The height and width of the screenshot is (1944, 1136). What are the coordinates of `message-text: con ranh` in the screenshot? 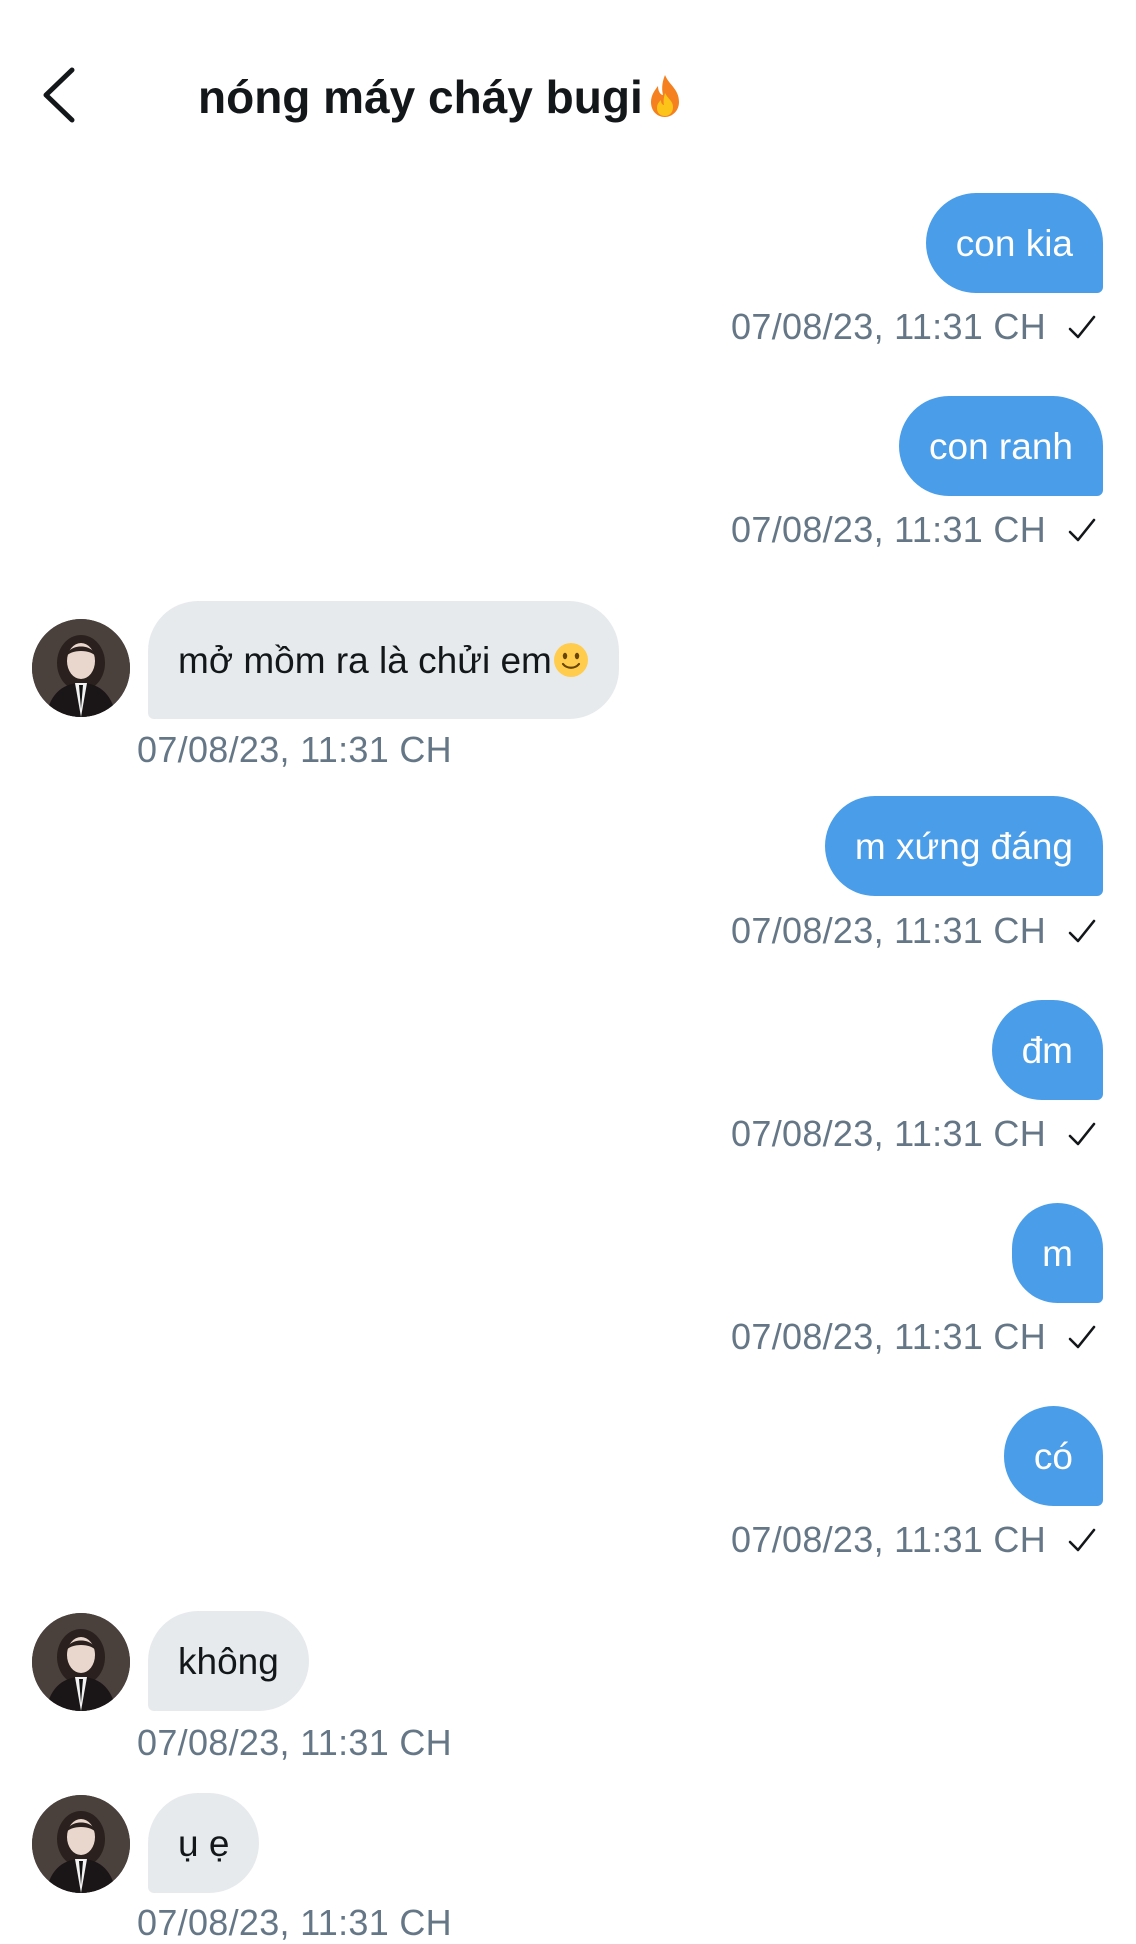 It's located at (1001, 446).